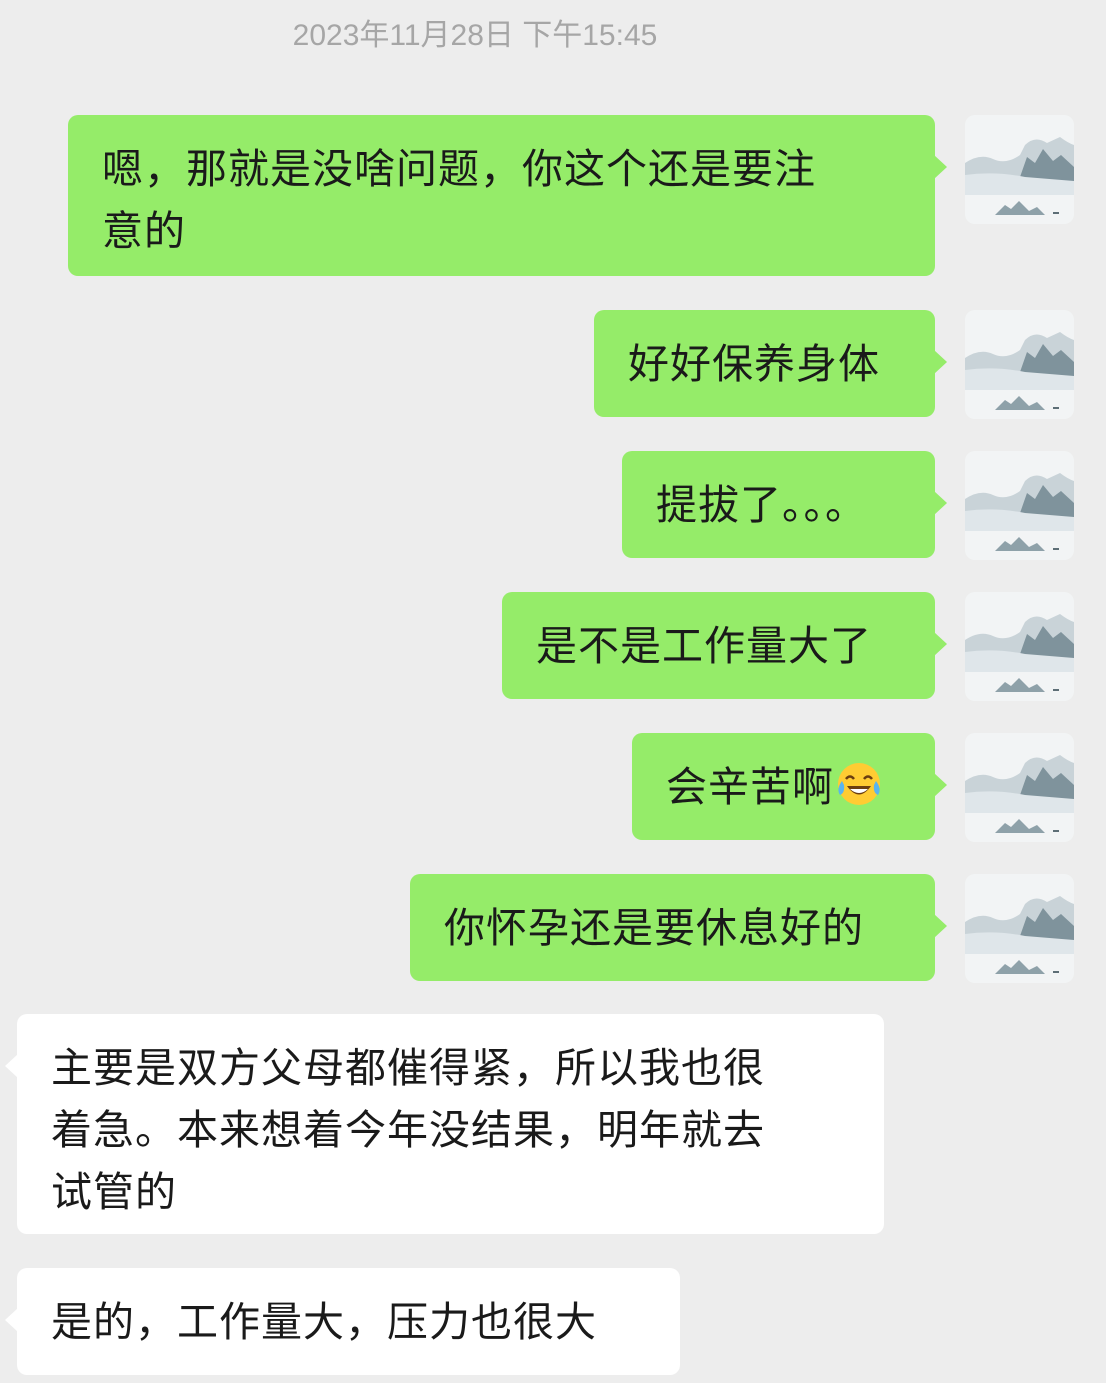  What do you see at coordinates (114, 1192) in the screenshot?
I see `message-text-line: 试管的` at bounding box center [114, 1192].